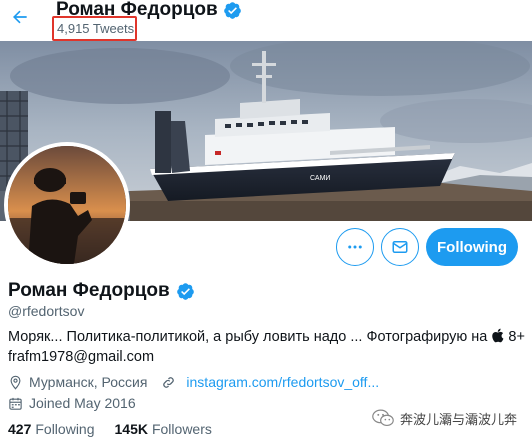  I want to click on following-label: Following, so click(65, 429).